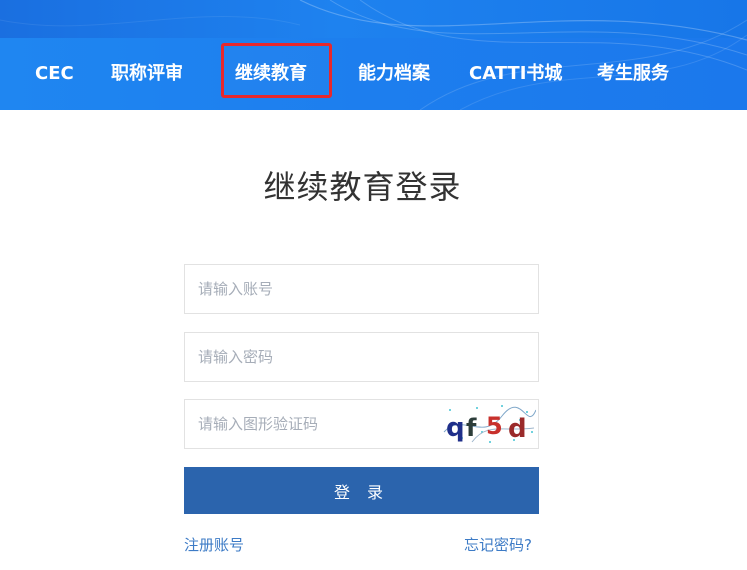 The height and width of the screenshot is (570, 747). Describe the element at coordinates (362, 187) in the screenshot. I see `page-title: 继续教育登录` at that location.